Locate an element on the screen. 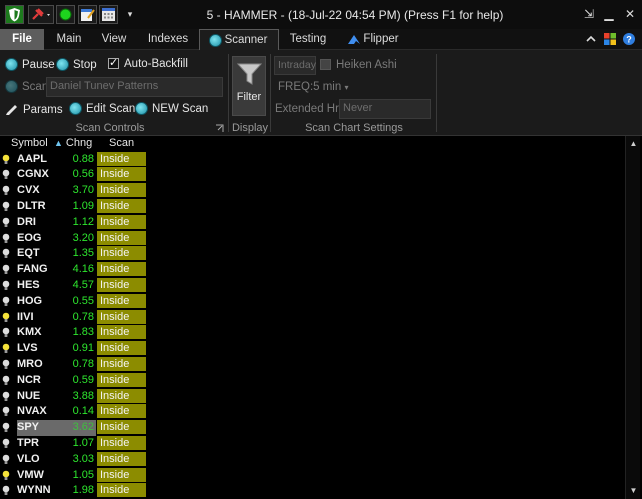 The width and height of the screenshot is (642, 499). symbol-cell: NCR is located at coordinates (42, 381).